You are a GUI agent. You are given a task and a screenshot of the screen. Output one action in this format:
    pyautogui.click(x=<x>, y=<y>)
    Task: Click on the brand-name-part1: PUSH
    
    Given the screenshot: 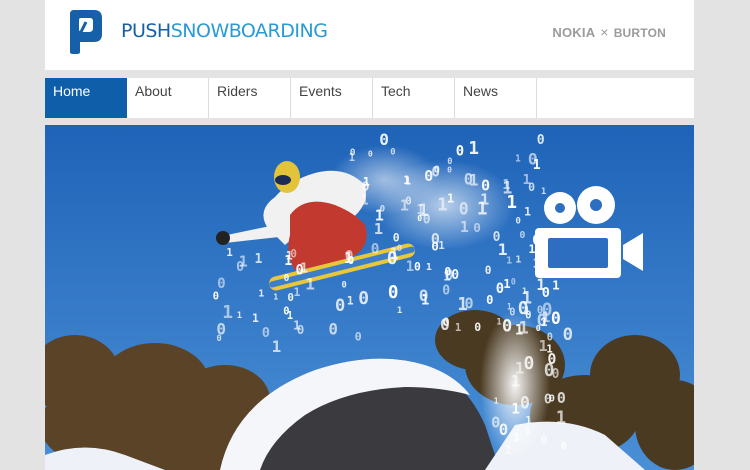 What is the action you would take?
    pyautogui.click(x=146, y=31)
    